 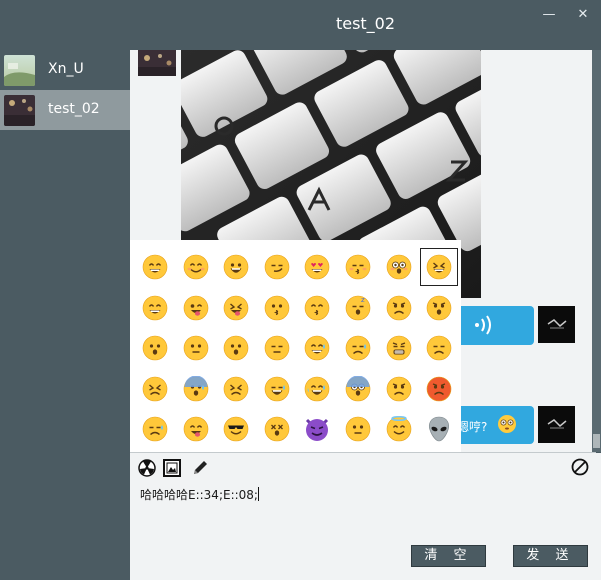 What do you see at coordinates (360, 494) in the screenshot?
I see `message-input: 哈哈哈哈E::34;E::08;` at bounding box center [360, 494].